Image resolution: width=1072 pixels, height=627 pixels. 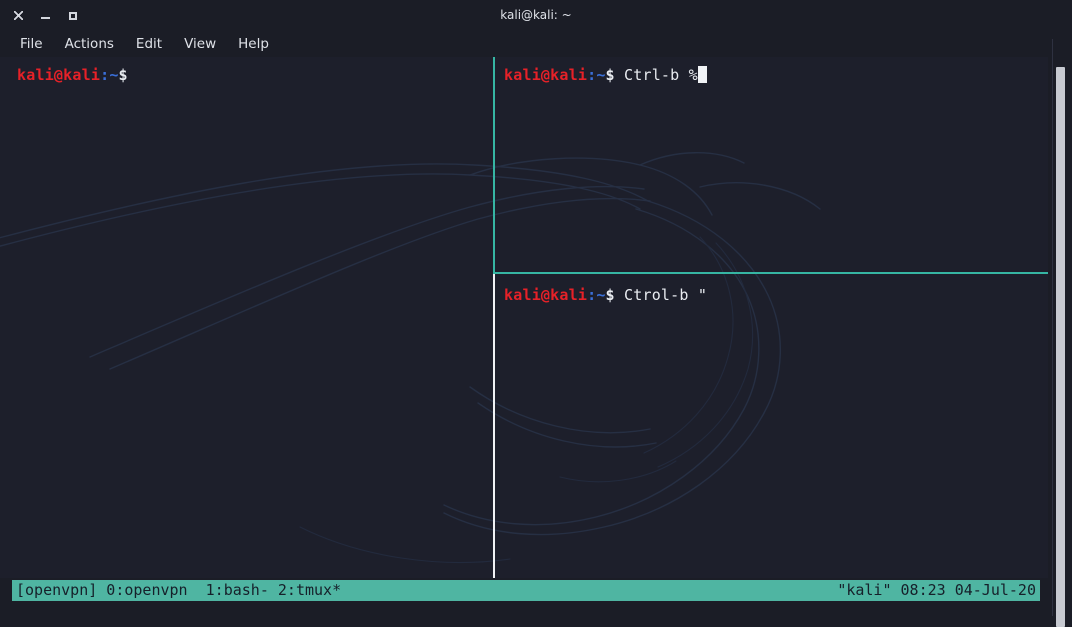 I want to click on tmux-status-left: [openvpn] 0:openvpn 1:bash- 2:tmux*, so click(x=179, y=590).